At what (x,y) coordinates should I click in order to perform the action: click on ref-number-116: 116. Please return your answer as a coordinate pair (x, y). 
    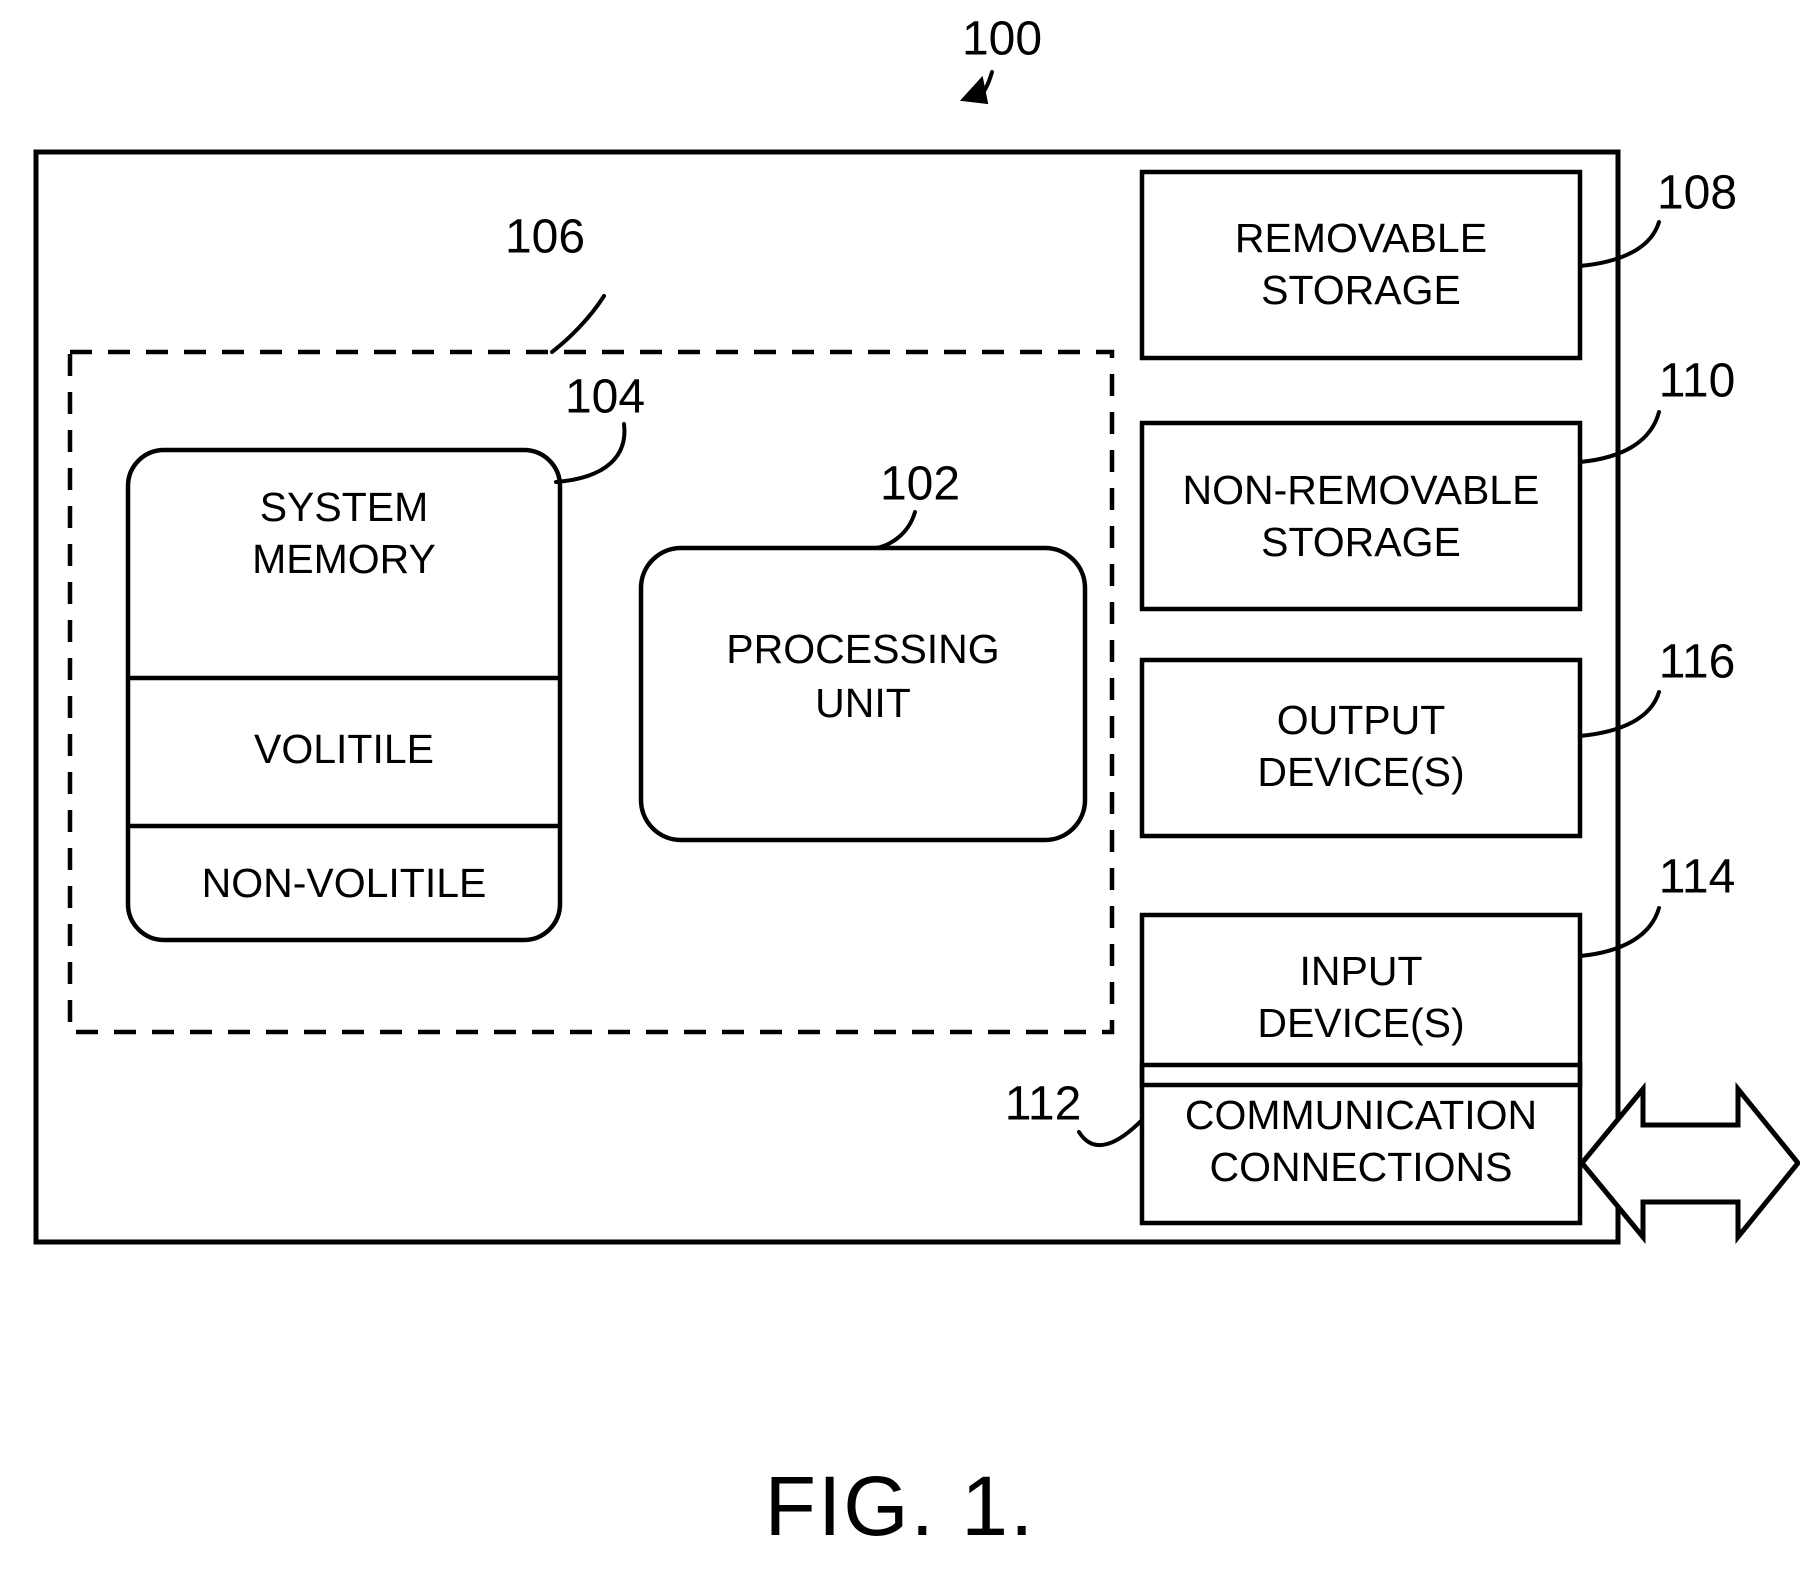
    Looking at the image, I should click on (1697, 662).